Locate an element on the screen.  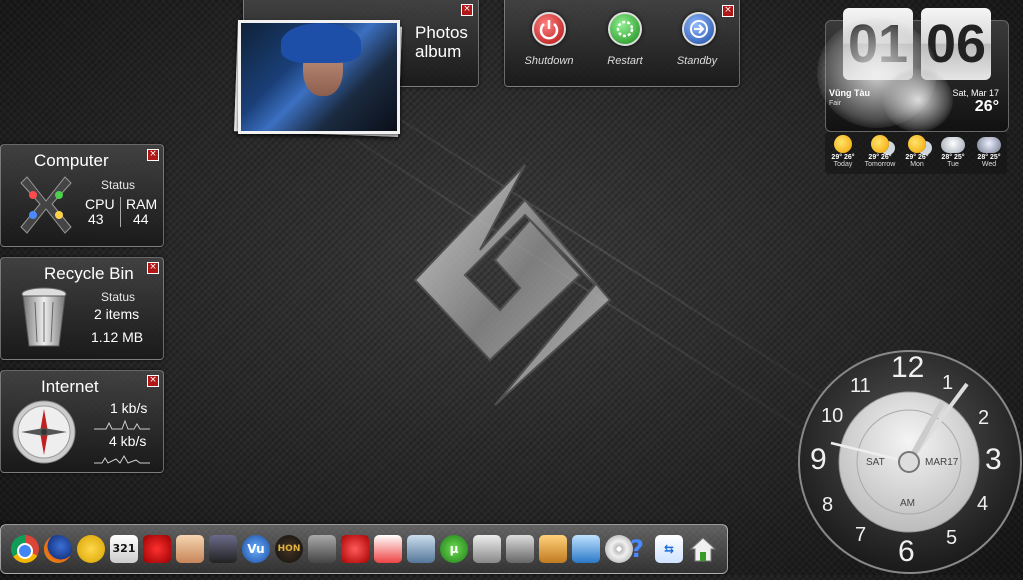
forecast-day: 29° 26° Mon is located at coordinates (917, 150).